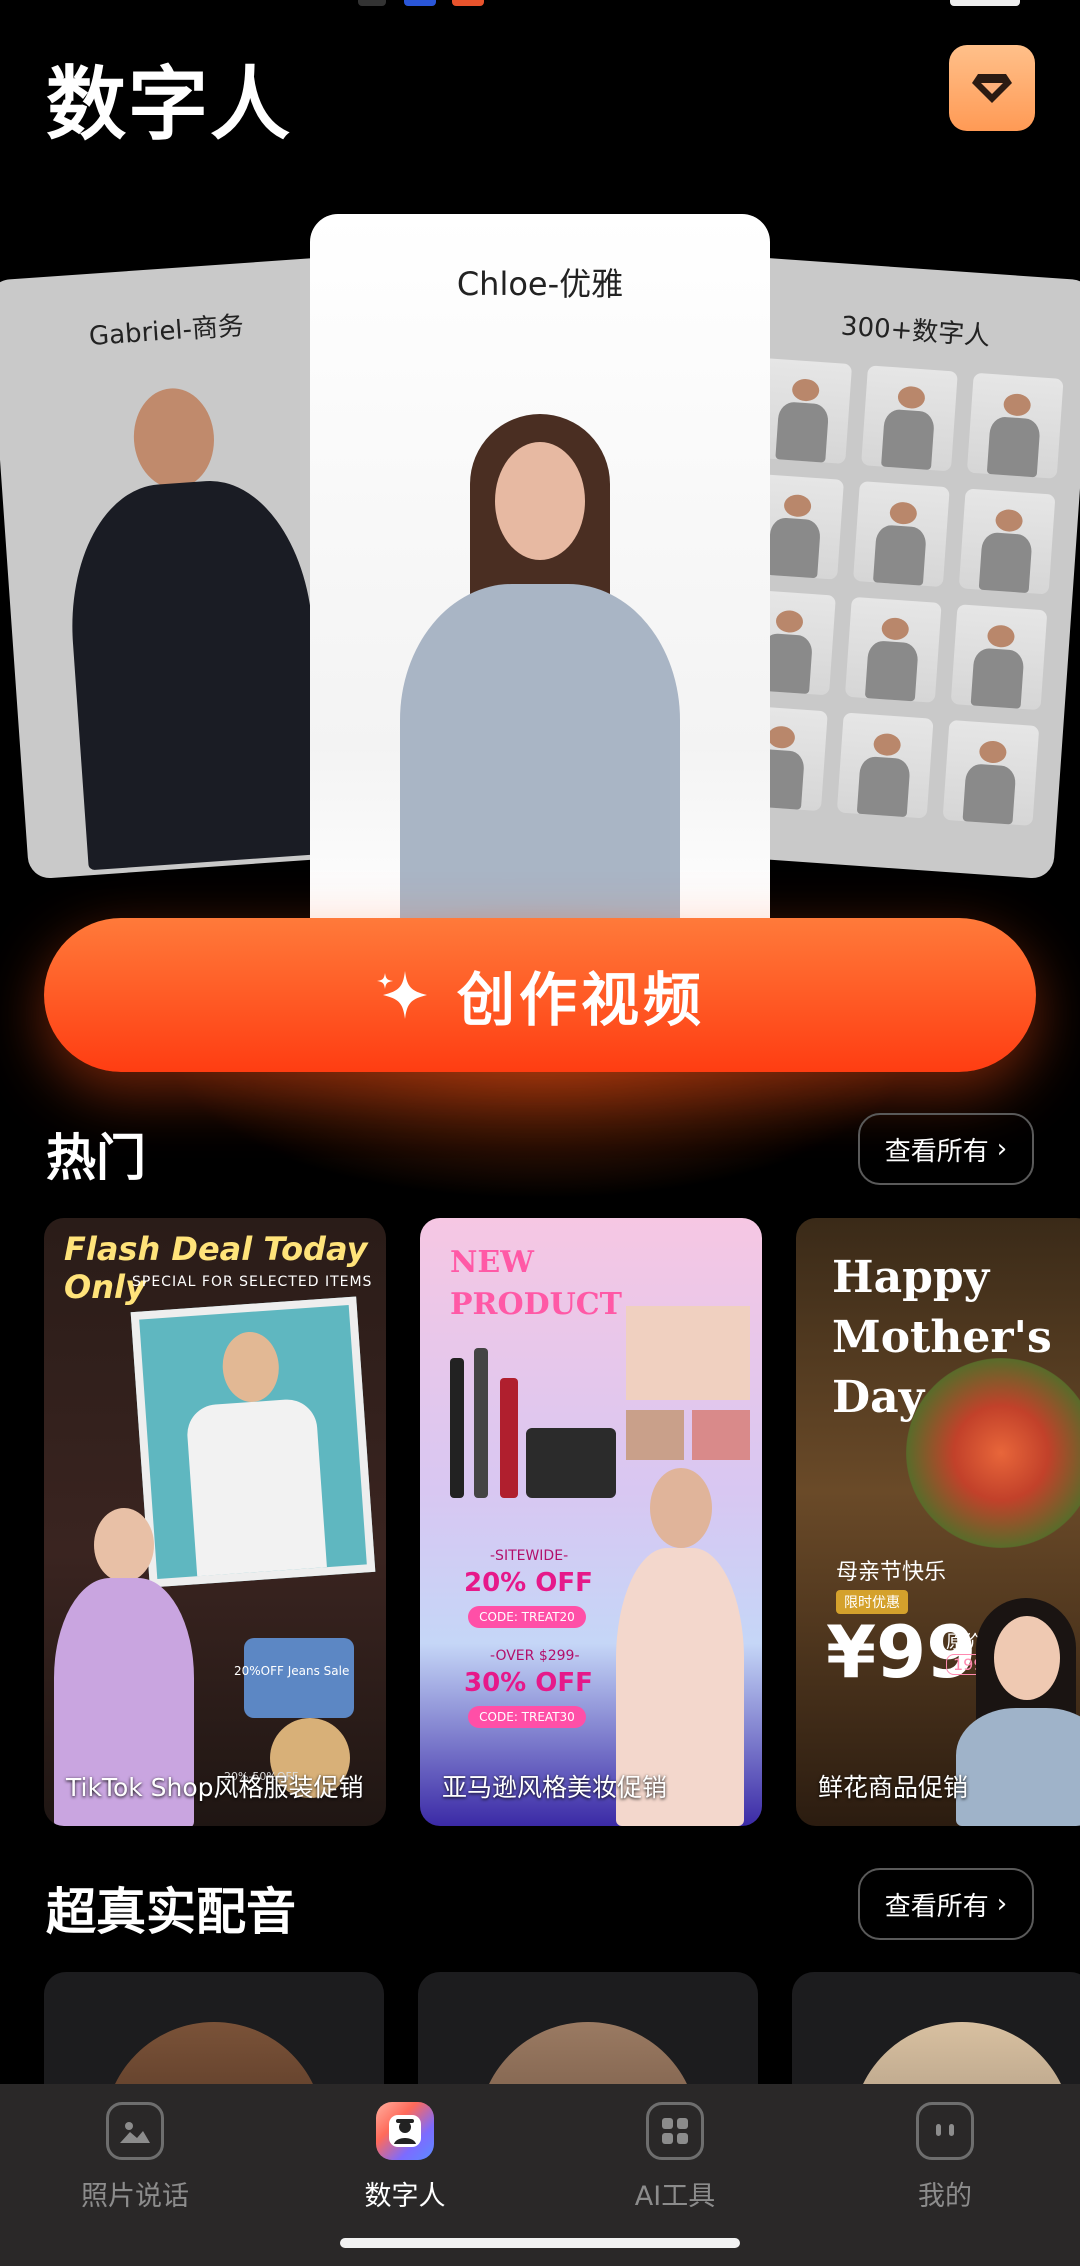 The image size is (1080, 2266). What do you see at coordinates (945, 2196) in the screenshot?
I see `tab-label: 我的` at bounding box center [945, 2196].